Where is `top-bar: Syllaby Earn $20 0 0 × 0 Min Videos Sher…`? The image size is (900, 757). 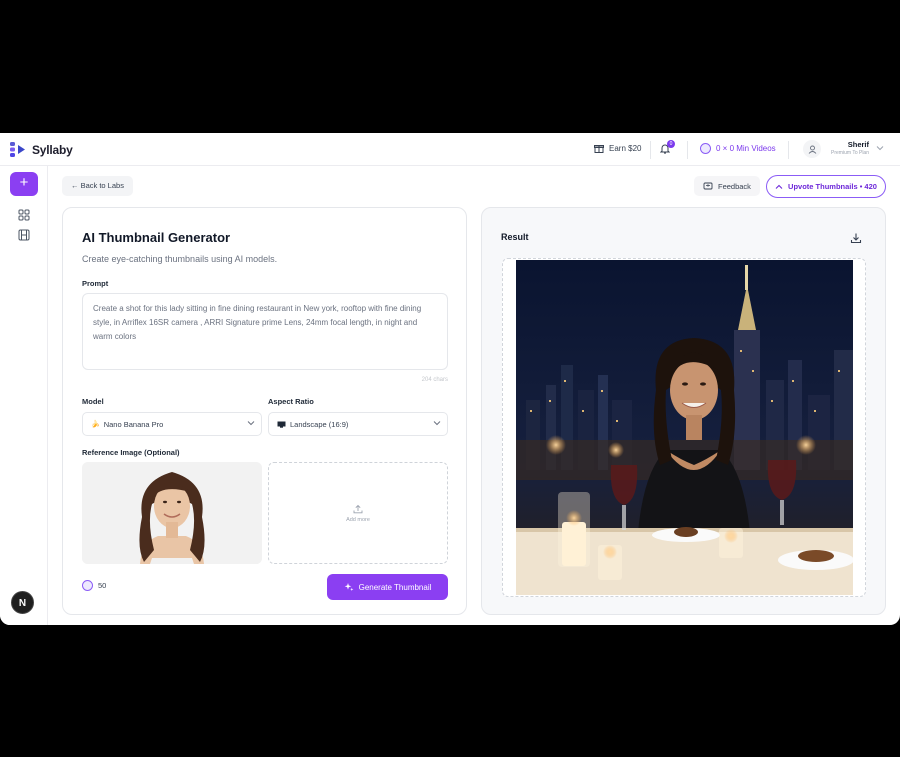
top-bar: Syllaby Earn $20 0 0 × 0 Min Videos Sher… is located at coordinates (450, 149).